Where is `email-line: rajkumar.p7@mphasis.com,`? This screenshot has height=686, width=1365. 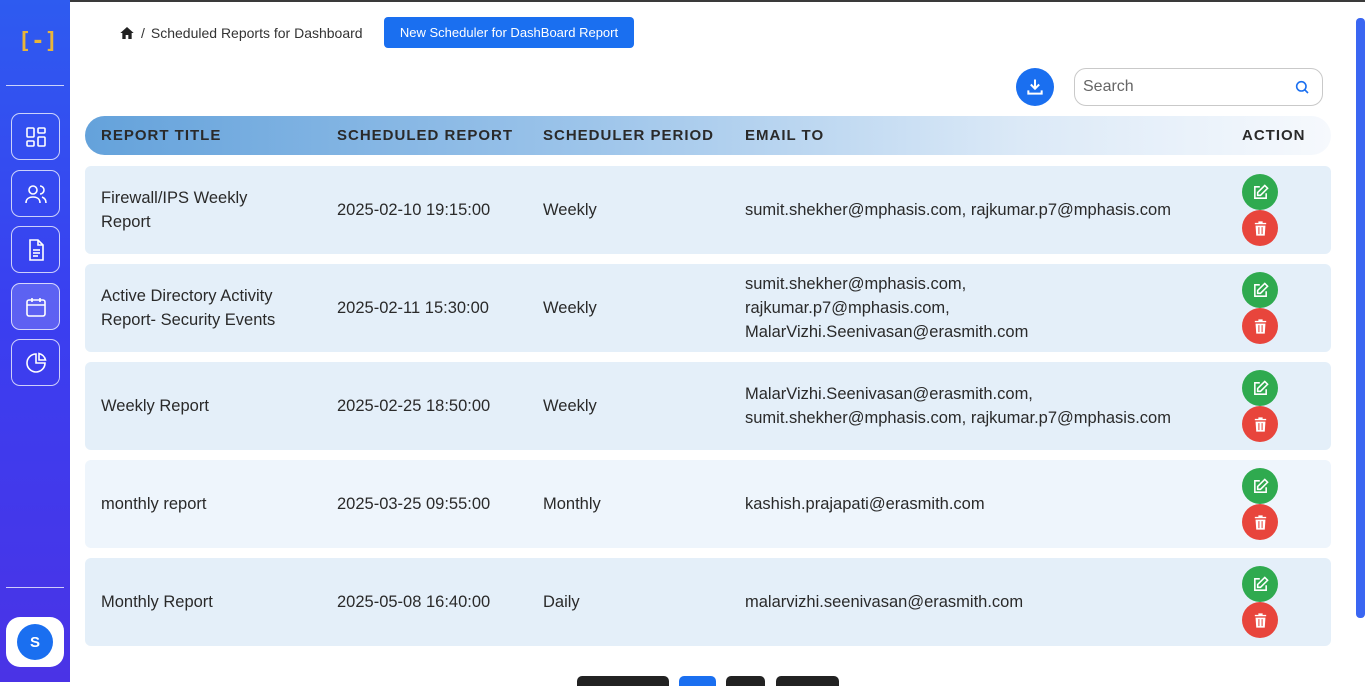
email-line: rajkumar.p7@mphasis.com, is located at coordinates (847, 308).